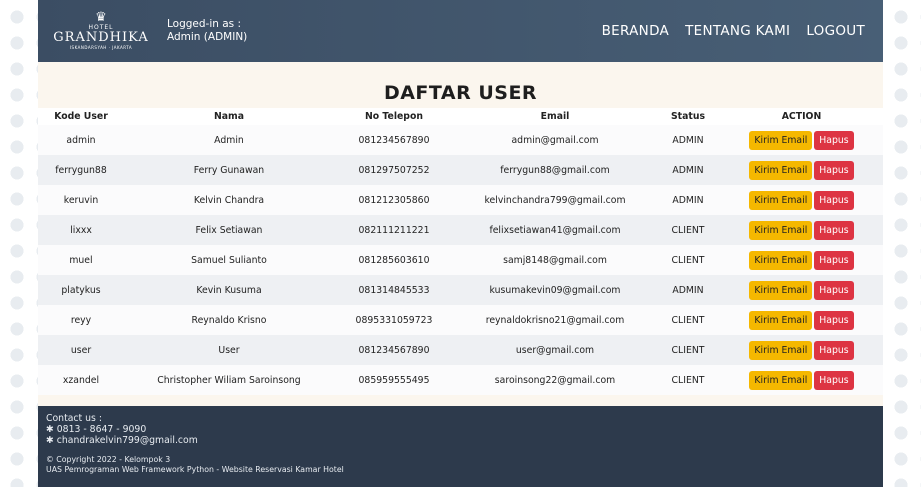 Image resolution: width=921 pixels, height=487 pixels. I want to click on cell-nama: User, so click(229, 350).